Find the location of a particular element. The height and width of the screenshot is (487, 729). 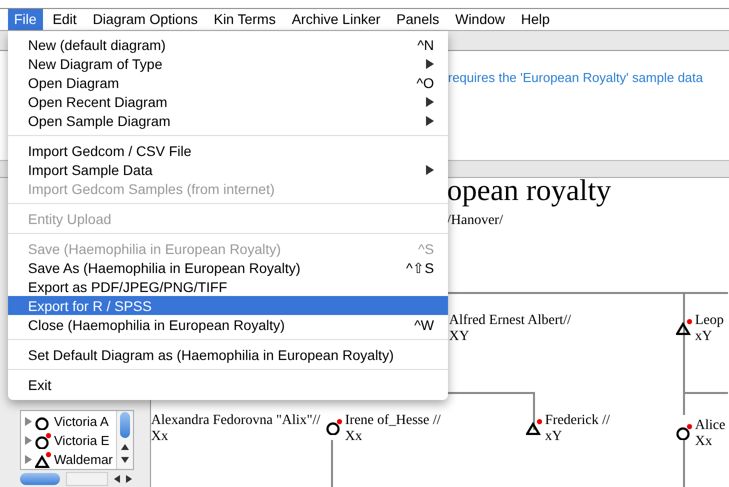

menu-title: Window is located at coordinates (480, 19).